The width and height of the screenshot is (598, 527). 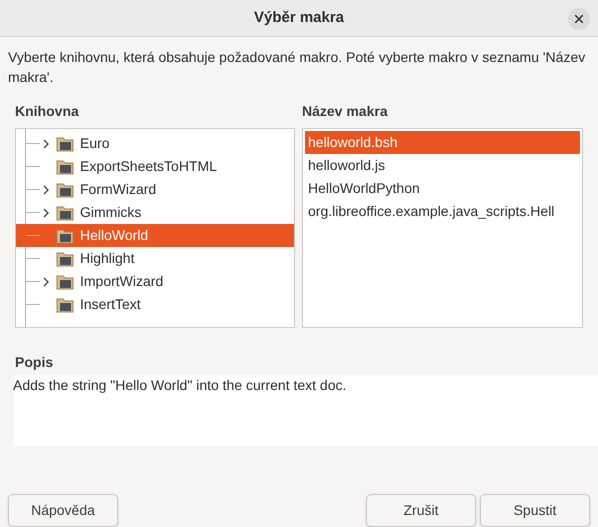 What do you see at coordinates (421, 510) in the screenshot?
I see `cancel-button: Zrušit` at bounding box center [421, 510].